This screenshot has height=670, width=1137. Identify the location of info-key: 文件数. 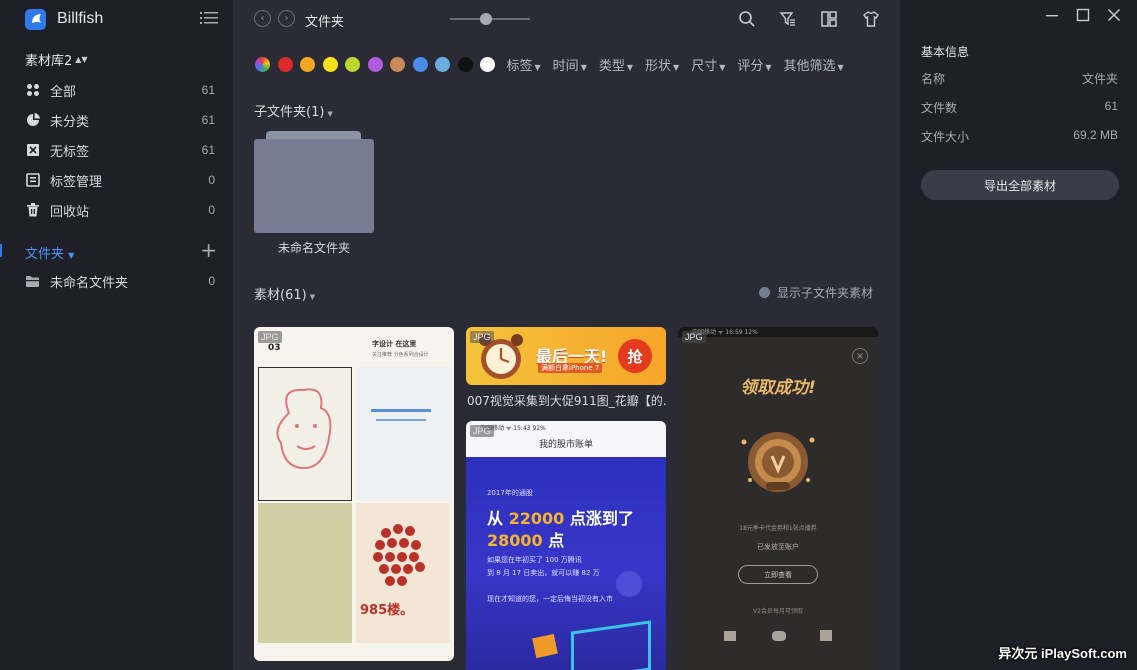
(939, 108).